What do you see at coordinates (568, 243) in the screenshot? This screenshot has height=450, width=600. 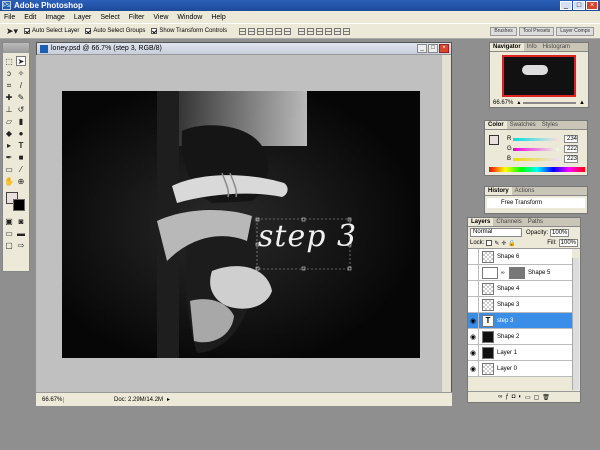 I see `fill-value: 100%` at bounding box center [568, 243].